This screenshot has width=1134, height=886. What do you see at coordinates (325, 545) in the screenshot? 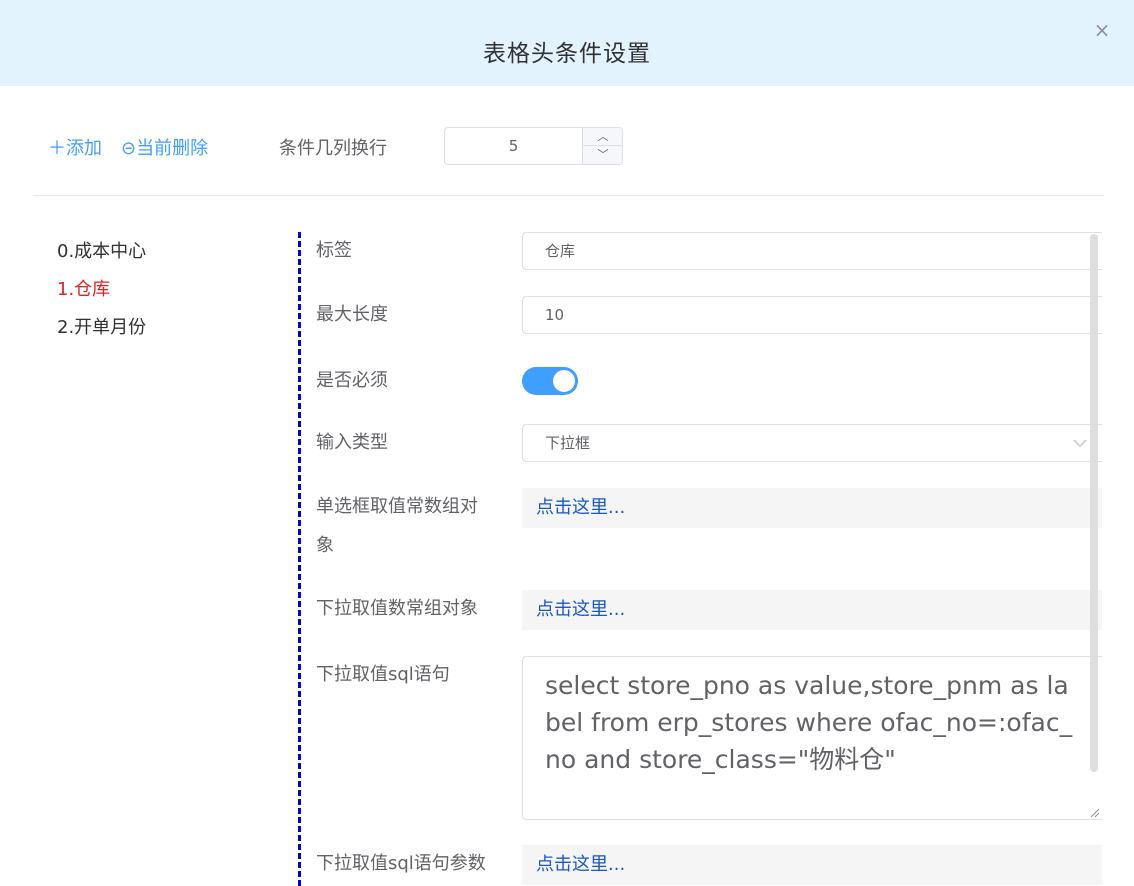
I see `radio-const-label-line2: 象` at bounding box center [325, 545].